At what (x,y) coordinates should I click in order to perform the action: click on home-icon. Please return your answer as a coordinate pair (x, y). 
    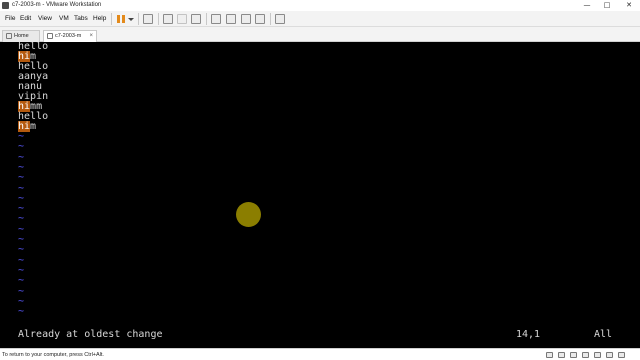
    Looking at the image, I should click on (9, 36).